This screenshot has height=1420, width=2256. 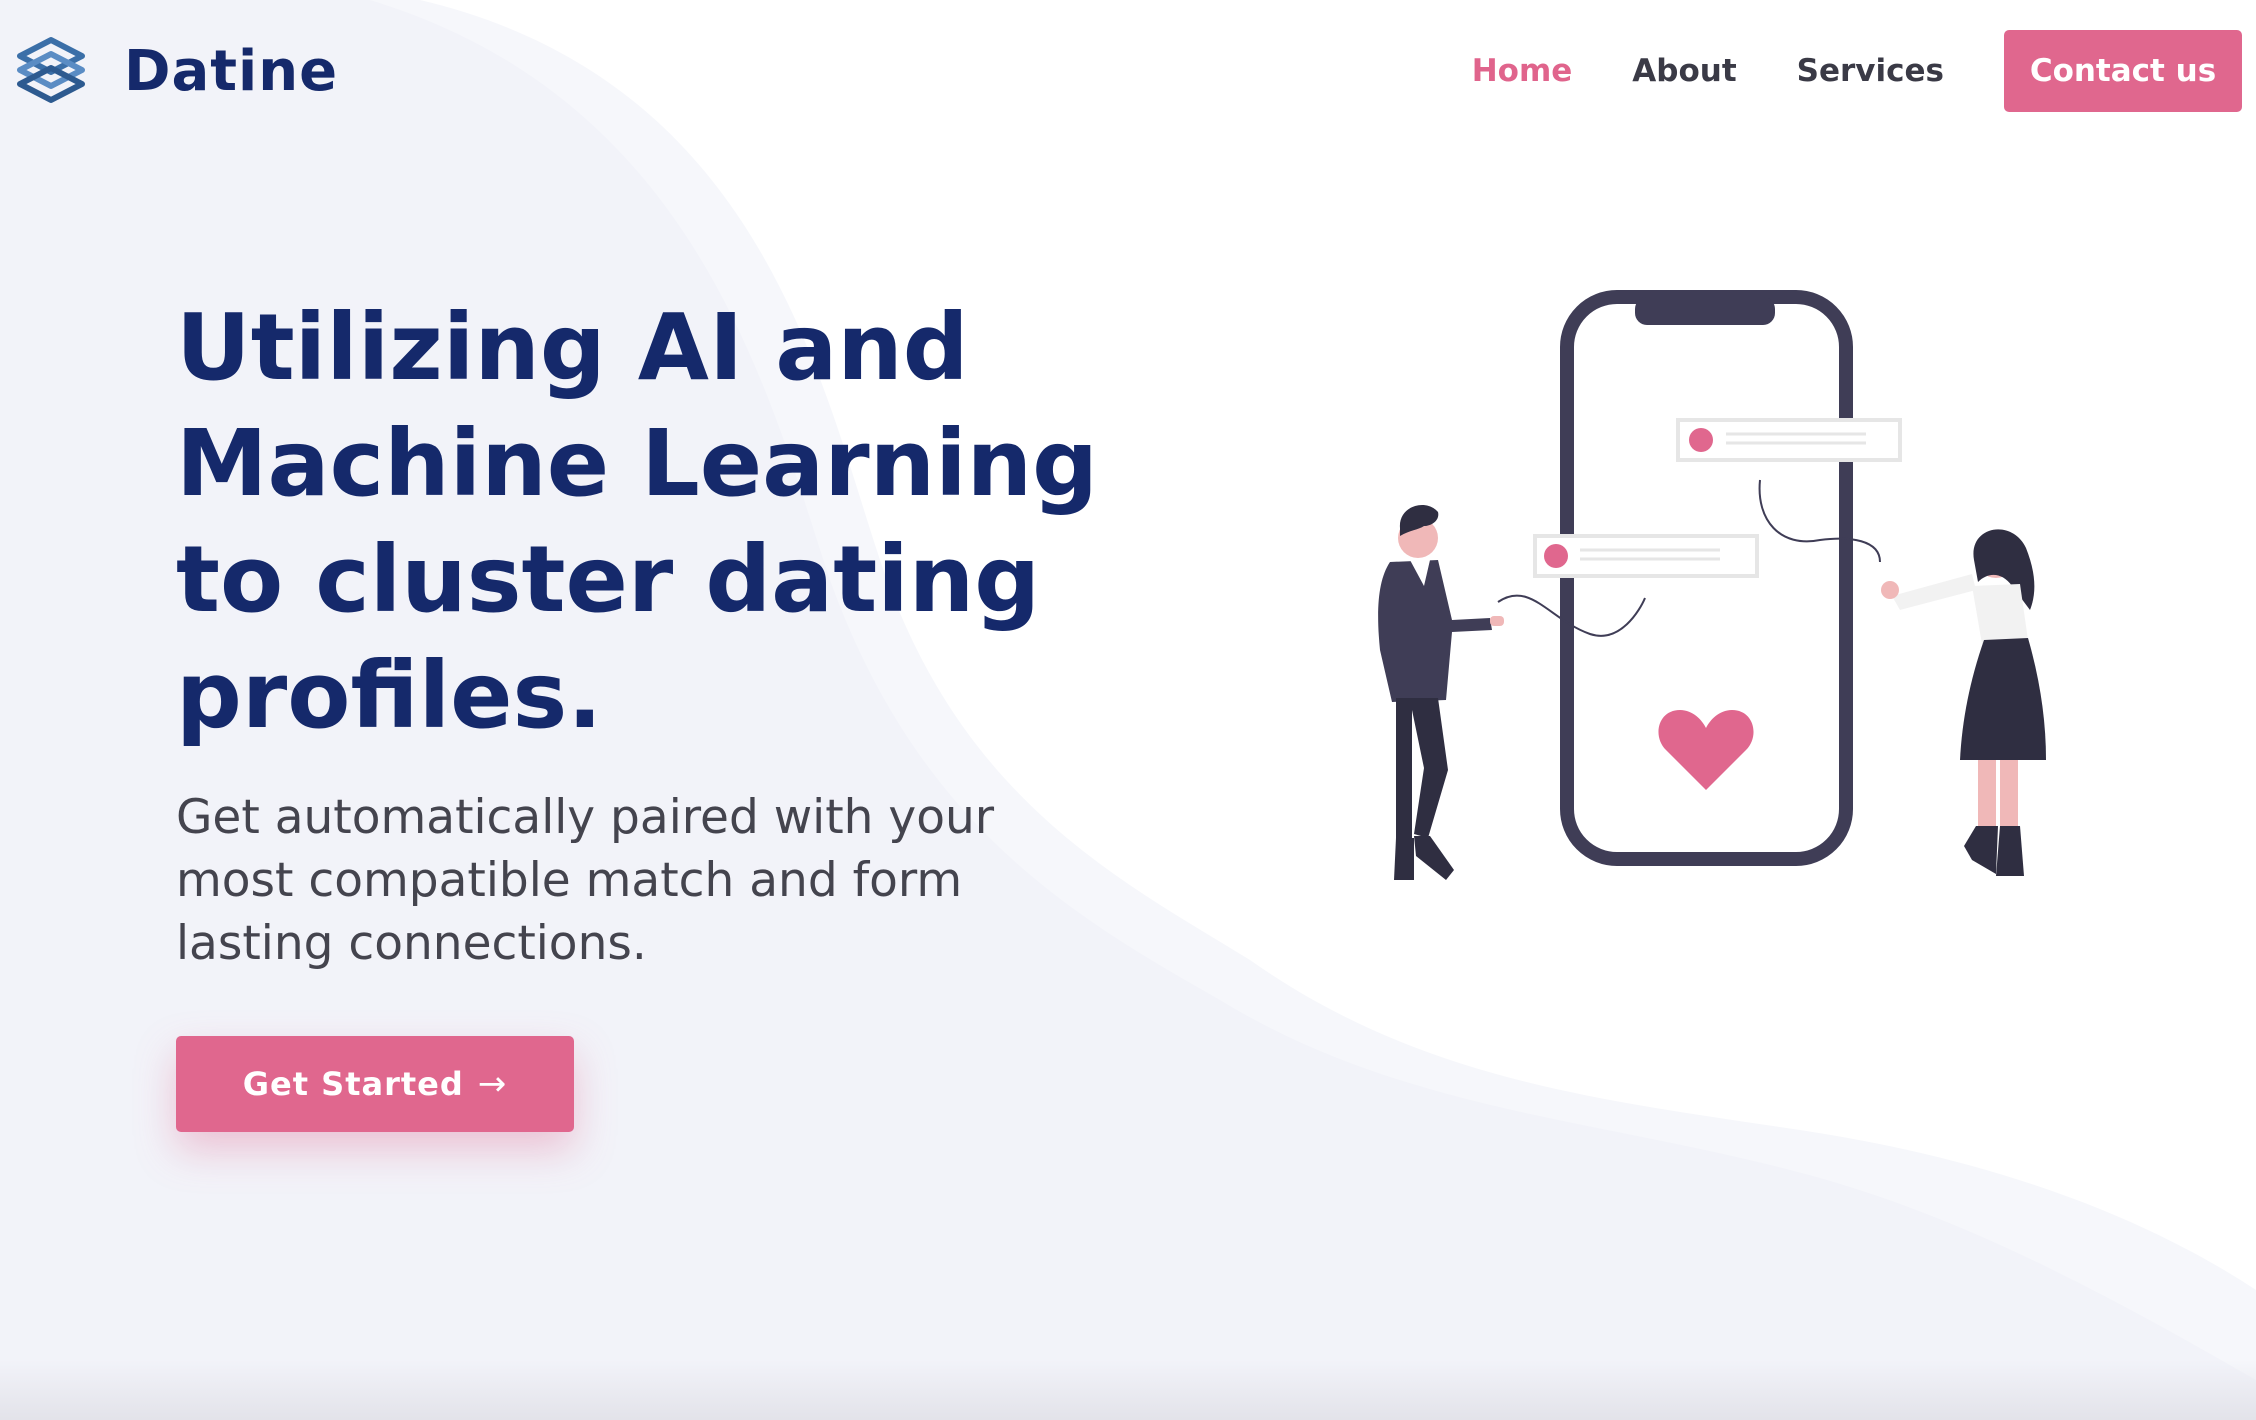 I want to click on brand-logo: Datine, so click(x=177, y=71).